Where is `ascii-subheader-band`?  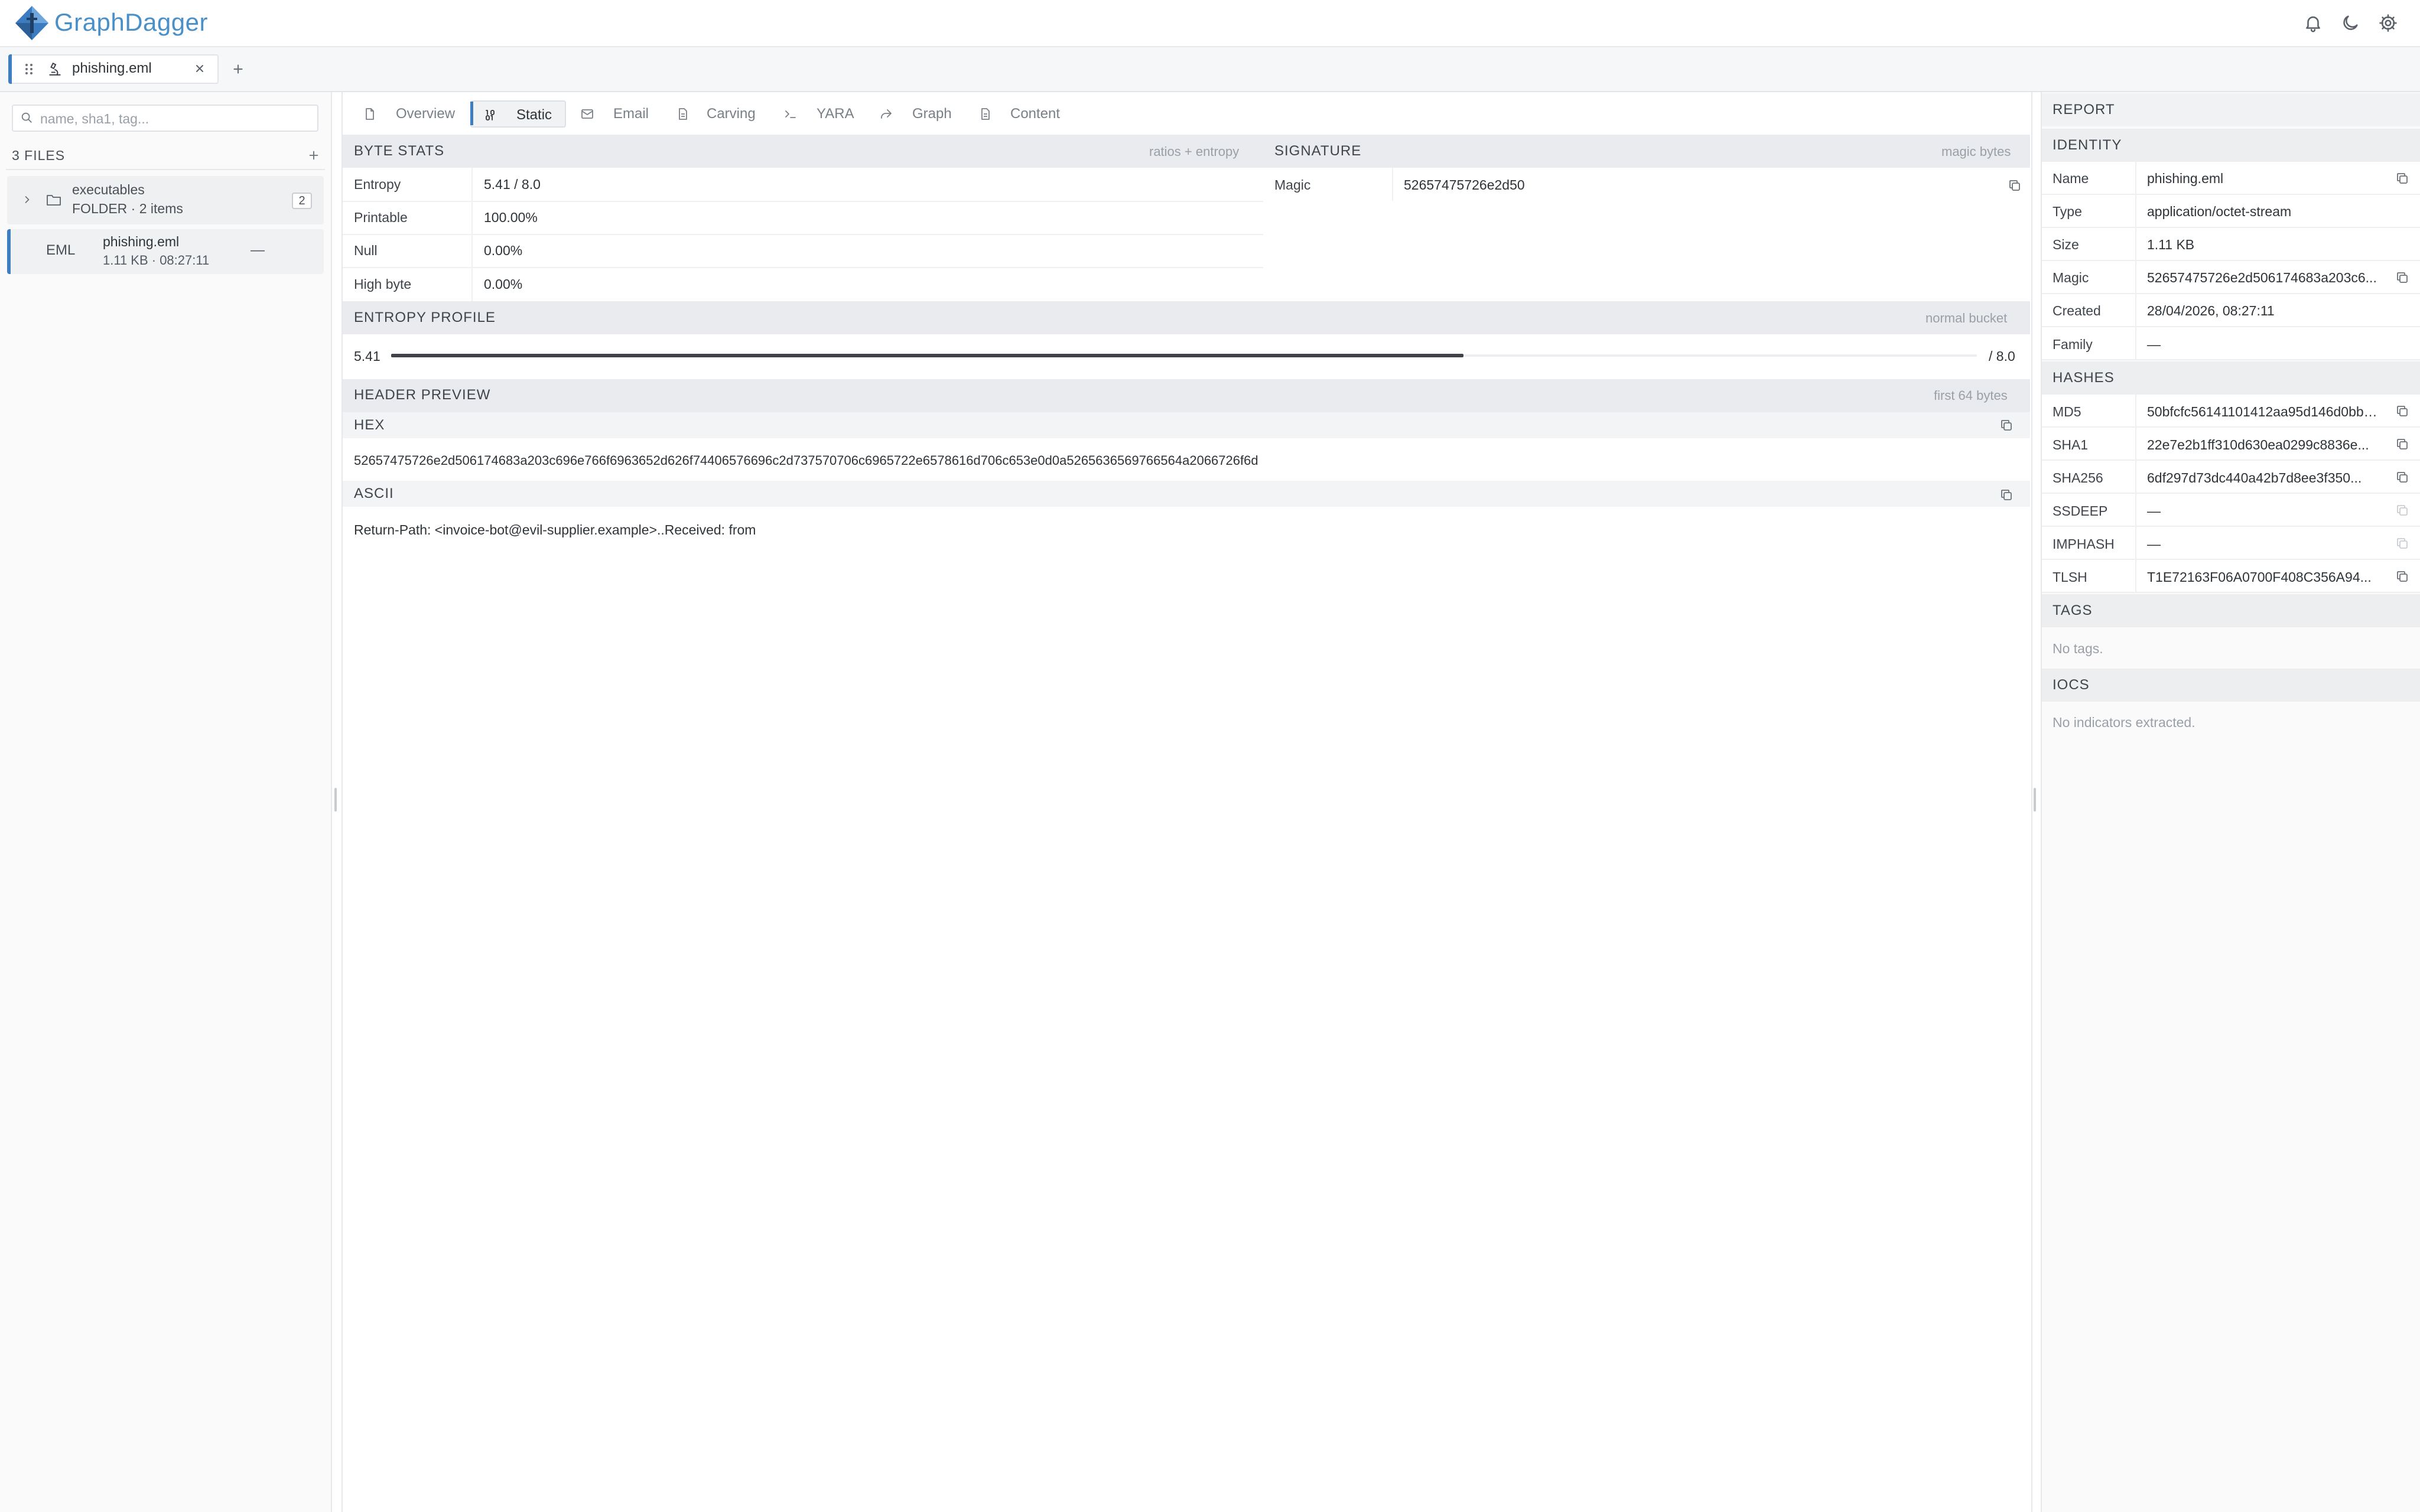
ascii-subheader-band is located at coordinates (1186, 494).